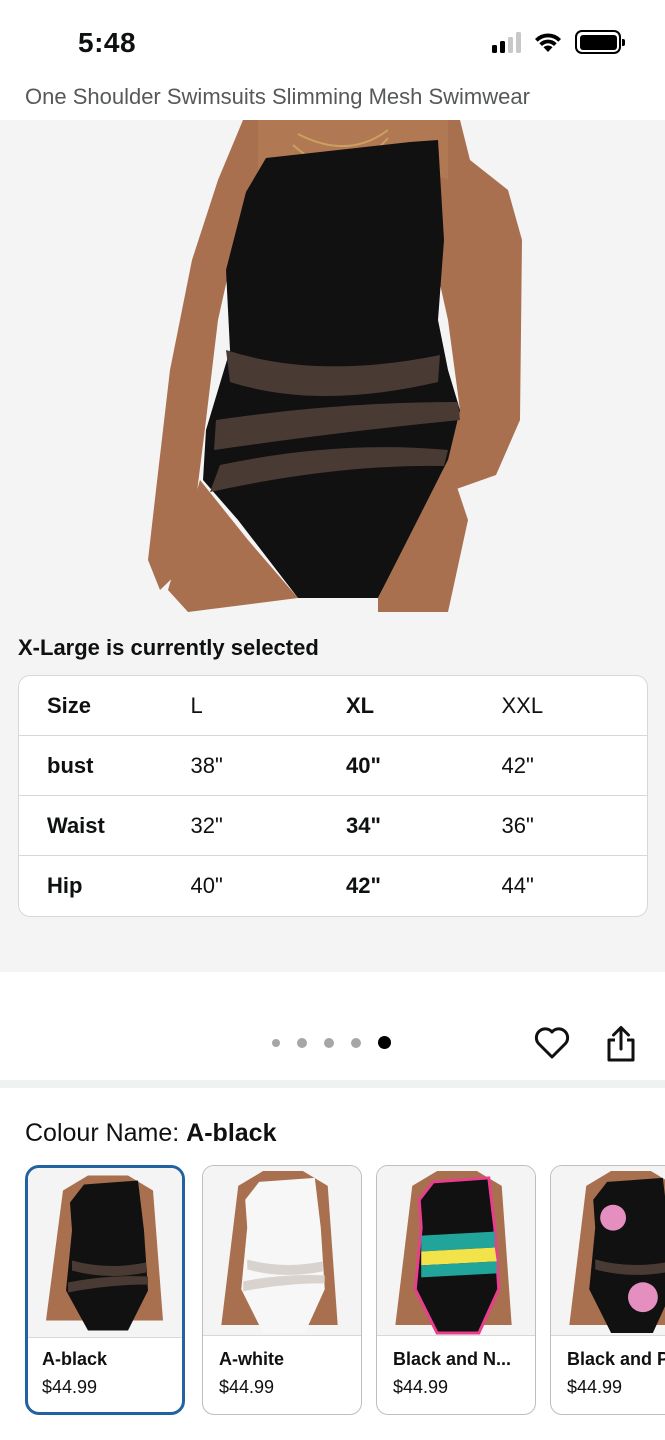  What do you see at coordinates (333, 826) in the screenshot?
I see `table-row: Waist 32" 34" 36"` at bounding box center [333, 826].